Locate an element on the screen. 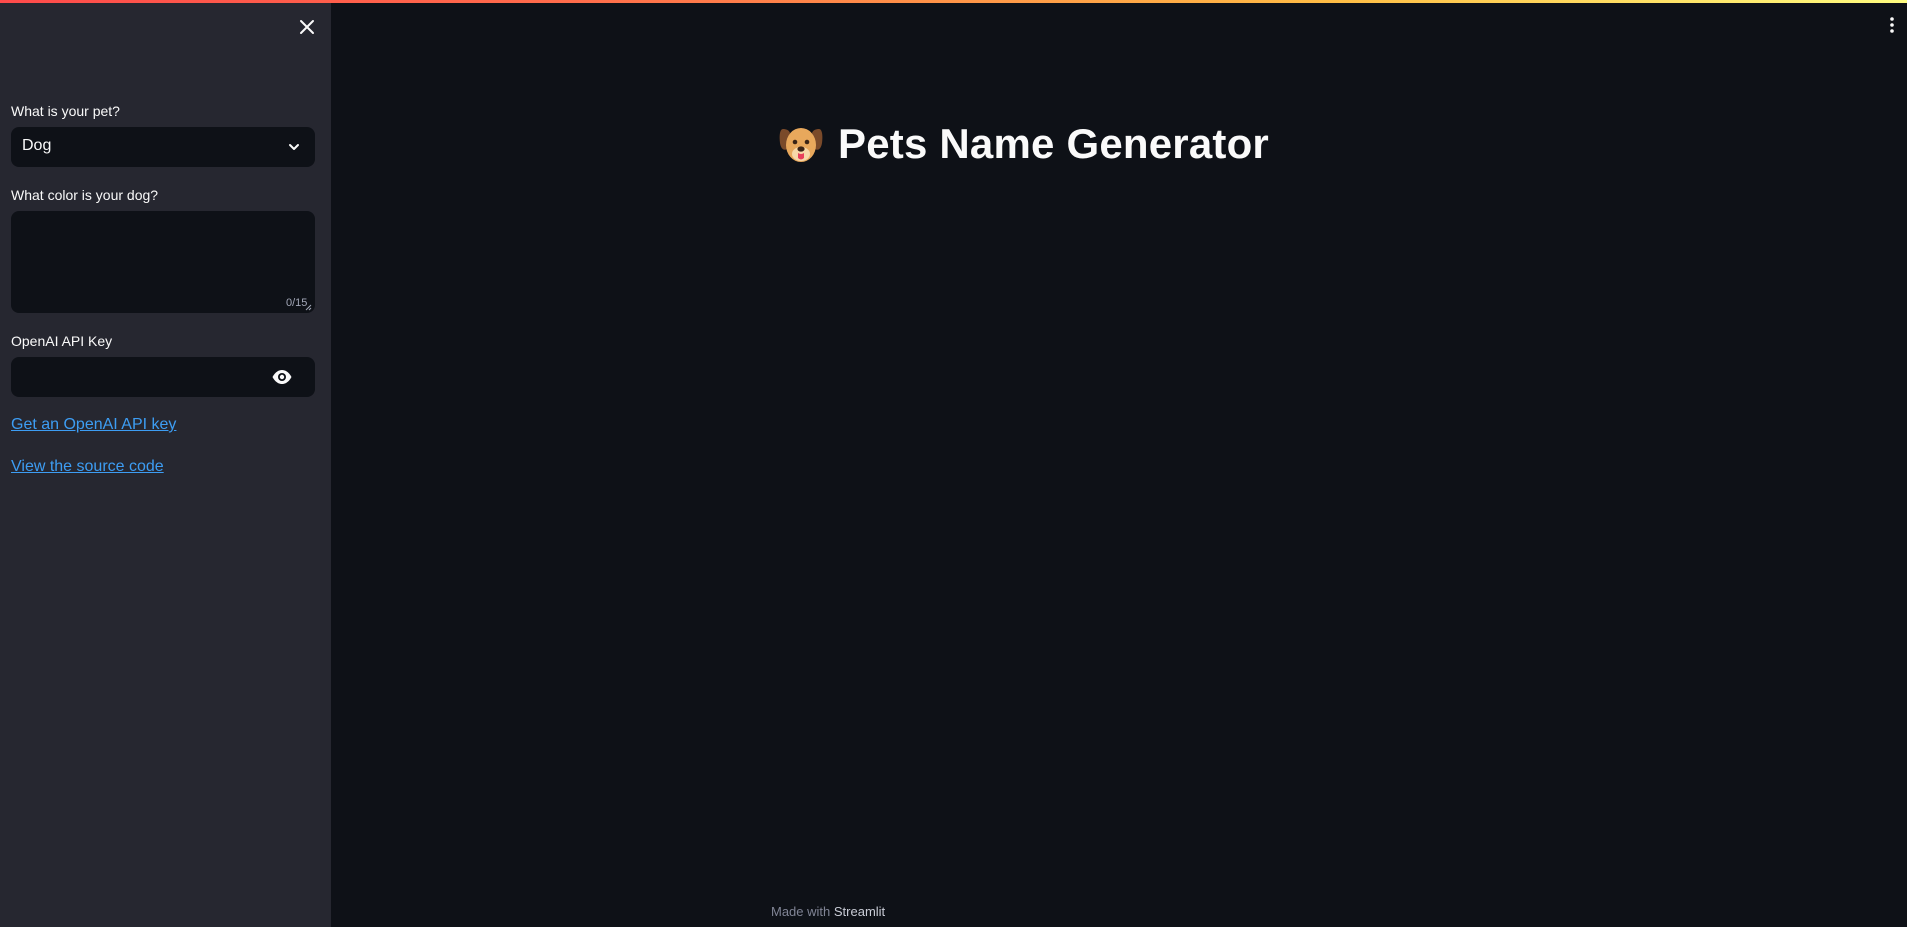 Image resolution: width=1907 pixels, height=927 pixels. pet-select: Dog is located at coordinates (163, 147).